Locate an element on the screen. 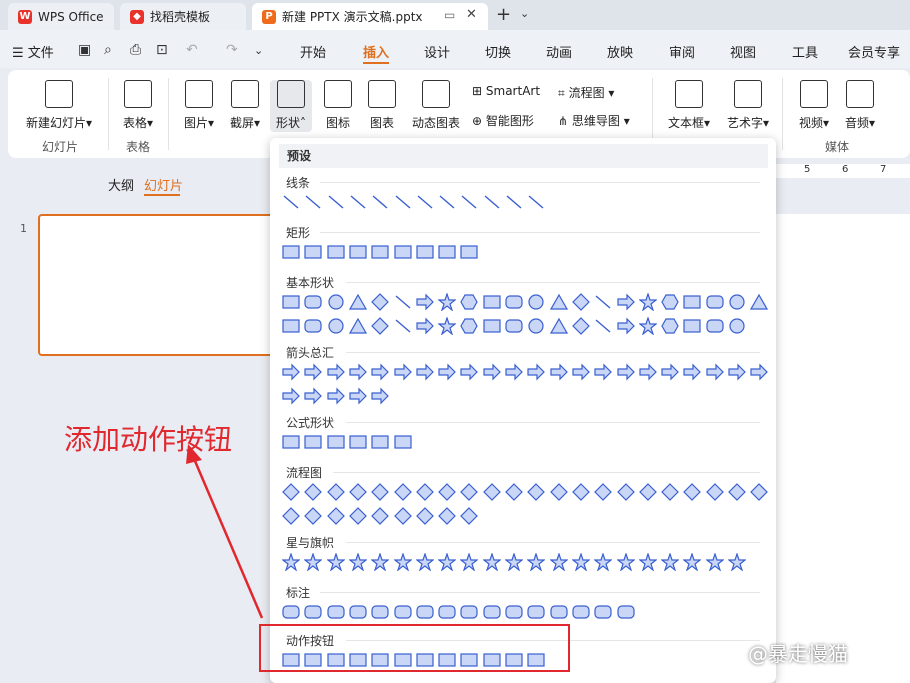 This screenshot has width=910, height=683. tab-wps-office: W WPS Office is located at coordinates (61, 16).